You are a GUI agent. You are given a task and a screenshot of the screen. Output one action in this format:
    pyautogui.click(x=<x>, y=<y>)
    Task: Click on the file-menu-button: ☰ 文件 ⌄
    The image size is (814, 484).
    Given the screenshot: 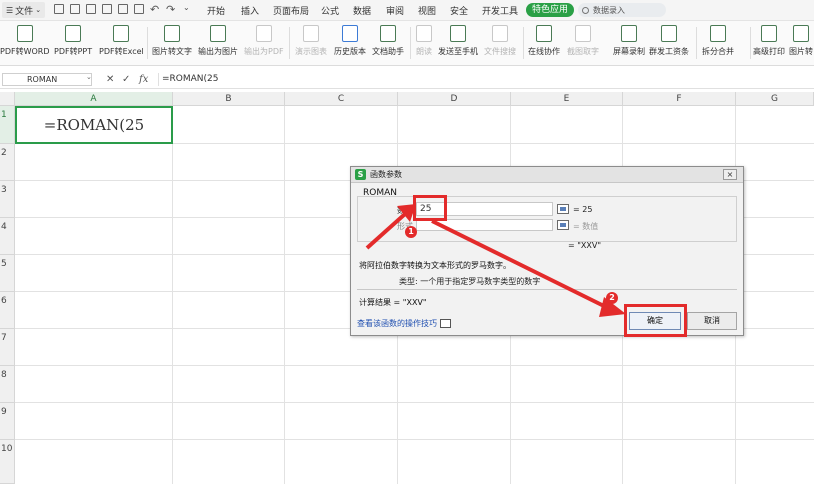 What is the action you would take?
    pyautogui.click(x=24, y=10)
    